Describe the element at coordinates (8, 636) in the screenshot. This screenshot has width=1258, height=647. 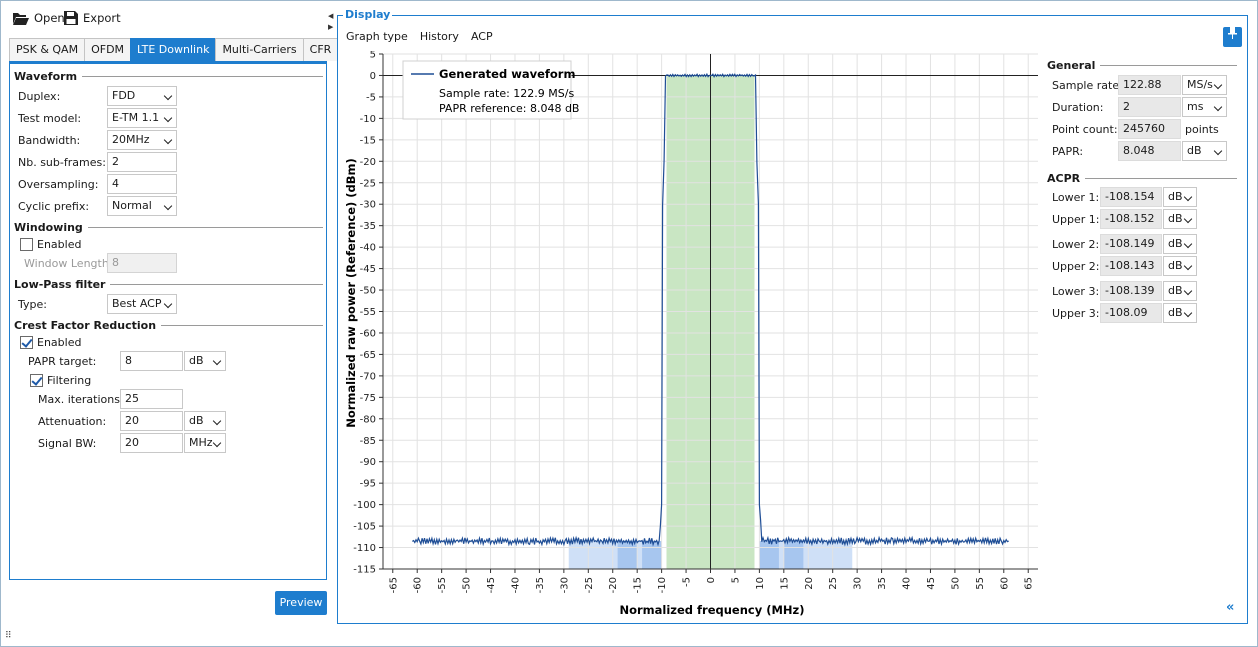
I see `resize-grip-icon: ⠿` at that location.